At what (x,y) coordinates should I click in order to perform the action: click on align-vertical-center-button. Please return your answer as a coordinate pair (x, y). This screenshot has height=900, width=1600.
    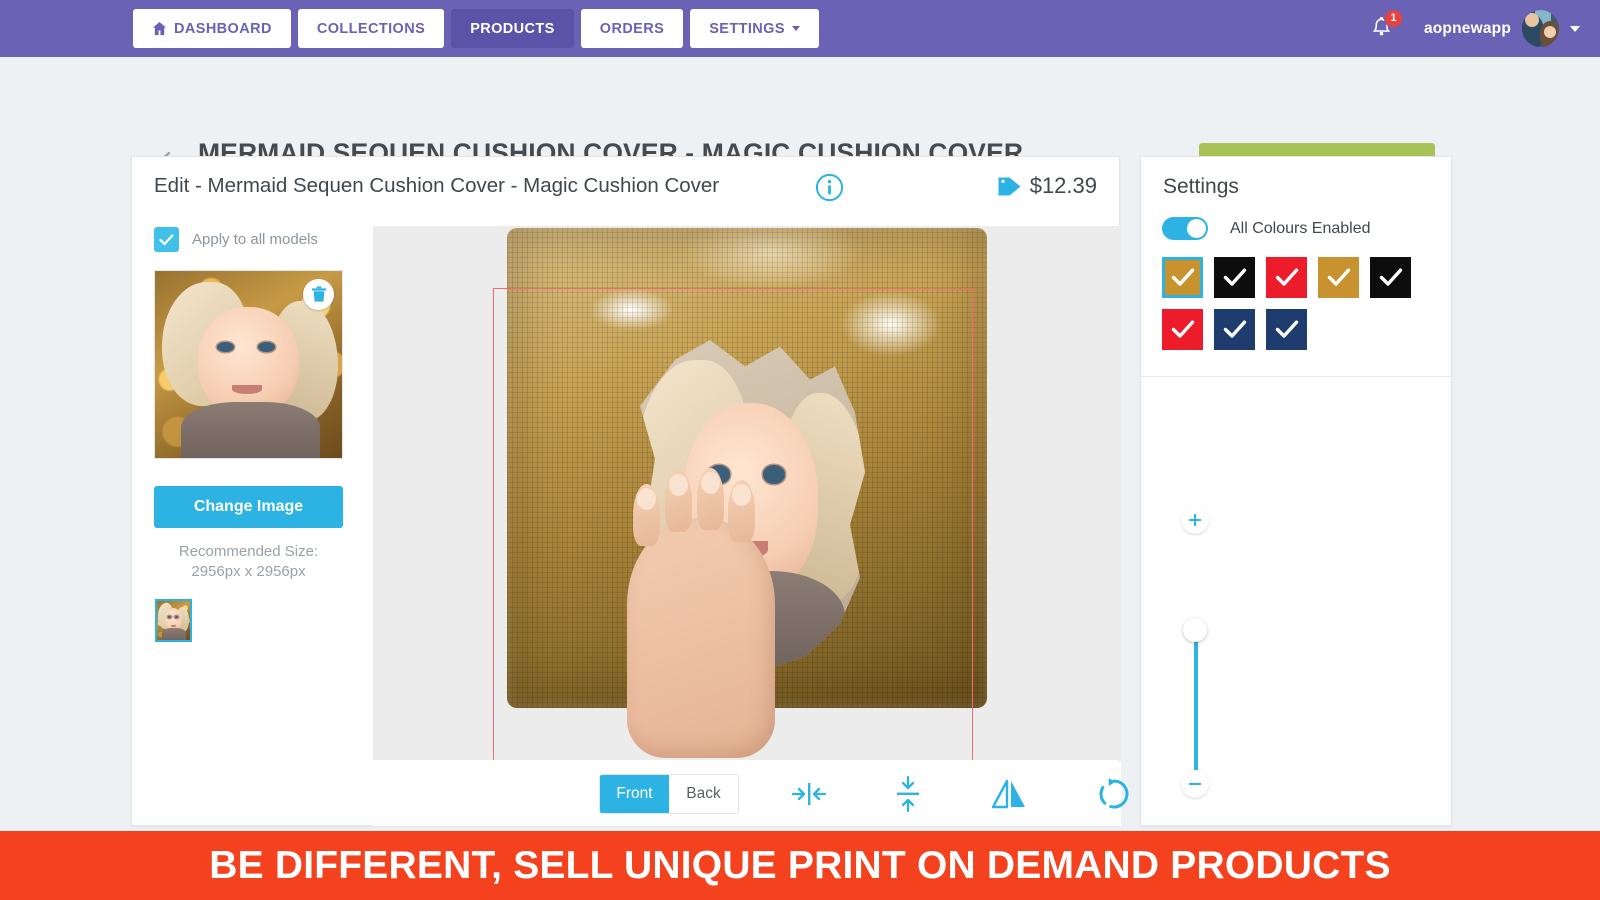
    Looking at the image, I should click on (908, 794).